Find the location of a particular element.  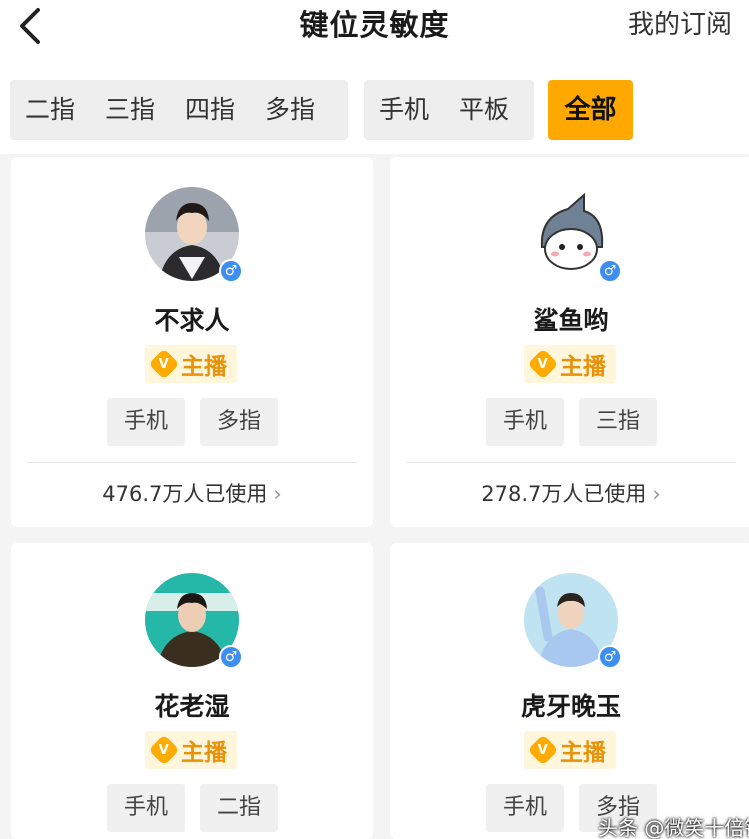

watermark: 头条 @微笑十倍镜 is located at coordinates (673, 827).